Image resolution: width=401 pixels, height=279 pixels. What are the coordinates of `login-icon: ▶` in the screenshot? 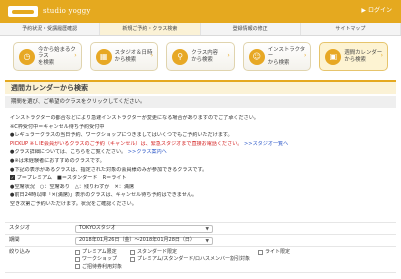 It's located at (363, 10).